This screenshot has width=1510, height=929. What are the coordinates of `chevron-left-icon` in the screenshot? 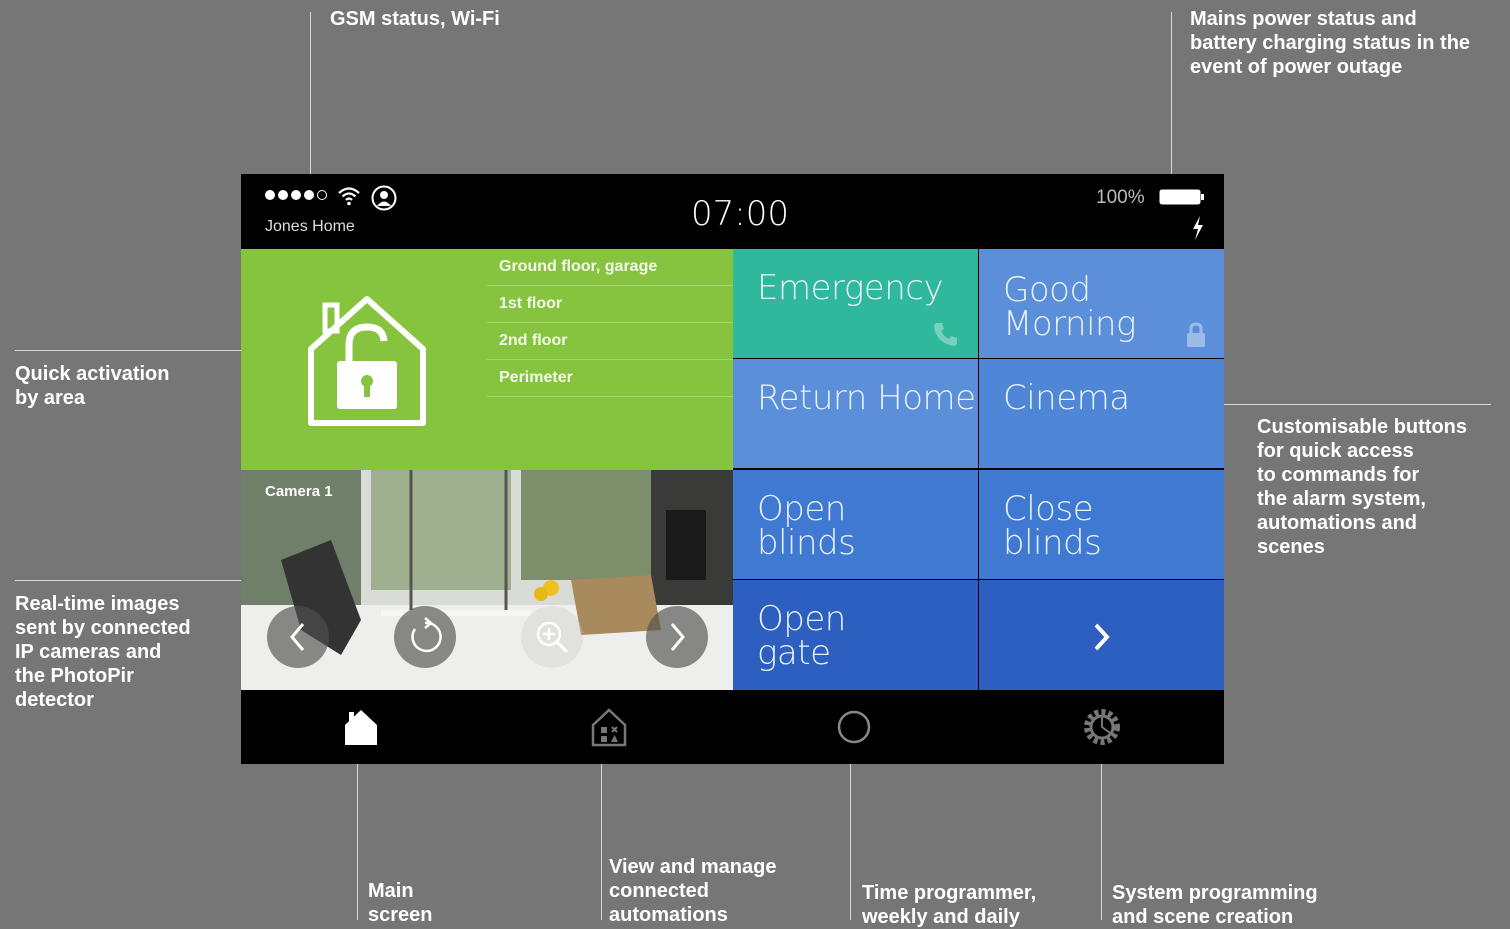 It's located at (297, 637).